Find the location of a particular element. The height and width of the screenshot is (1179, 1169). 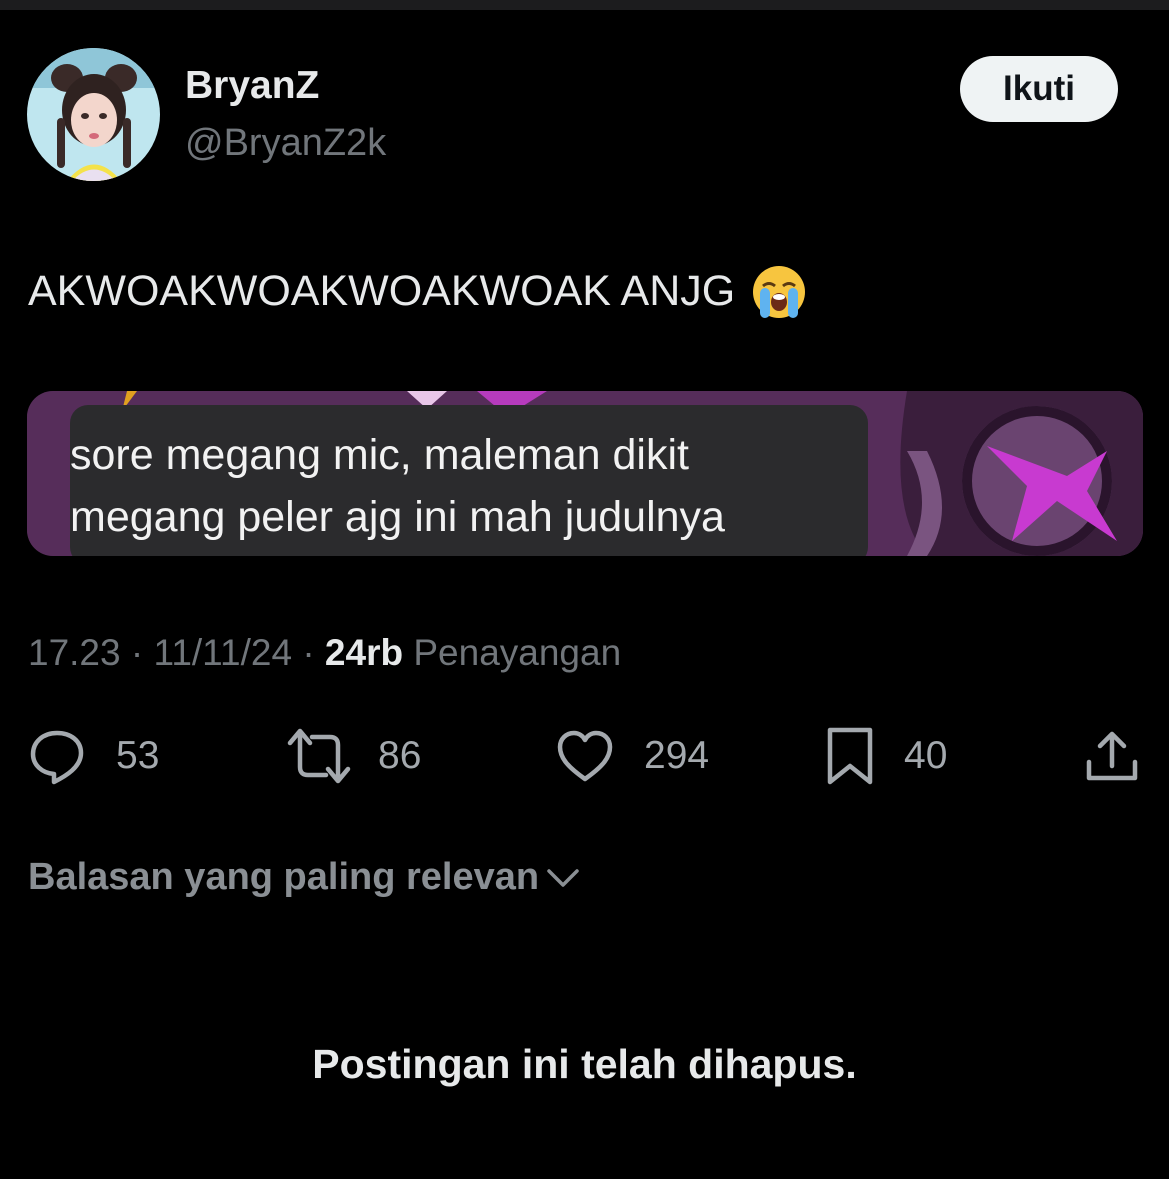

reply-count: 53 is located at coordinates (138, 755).